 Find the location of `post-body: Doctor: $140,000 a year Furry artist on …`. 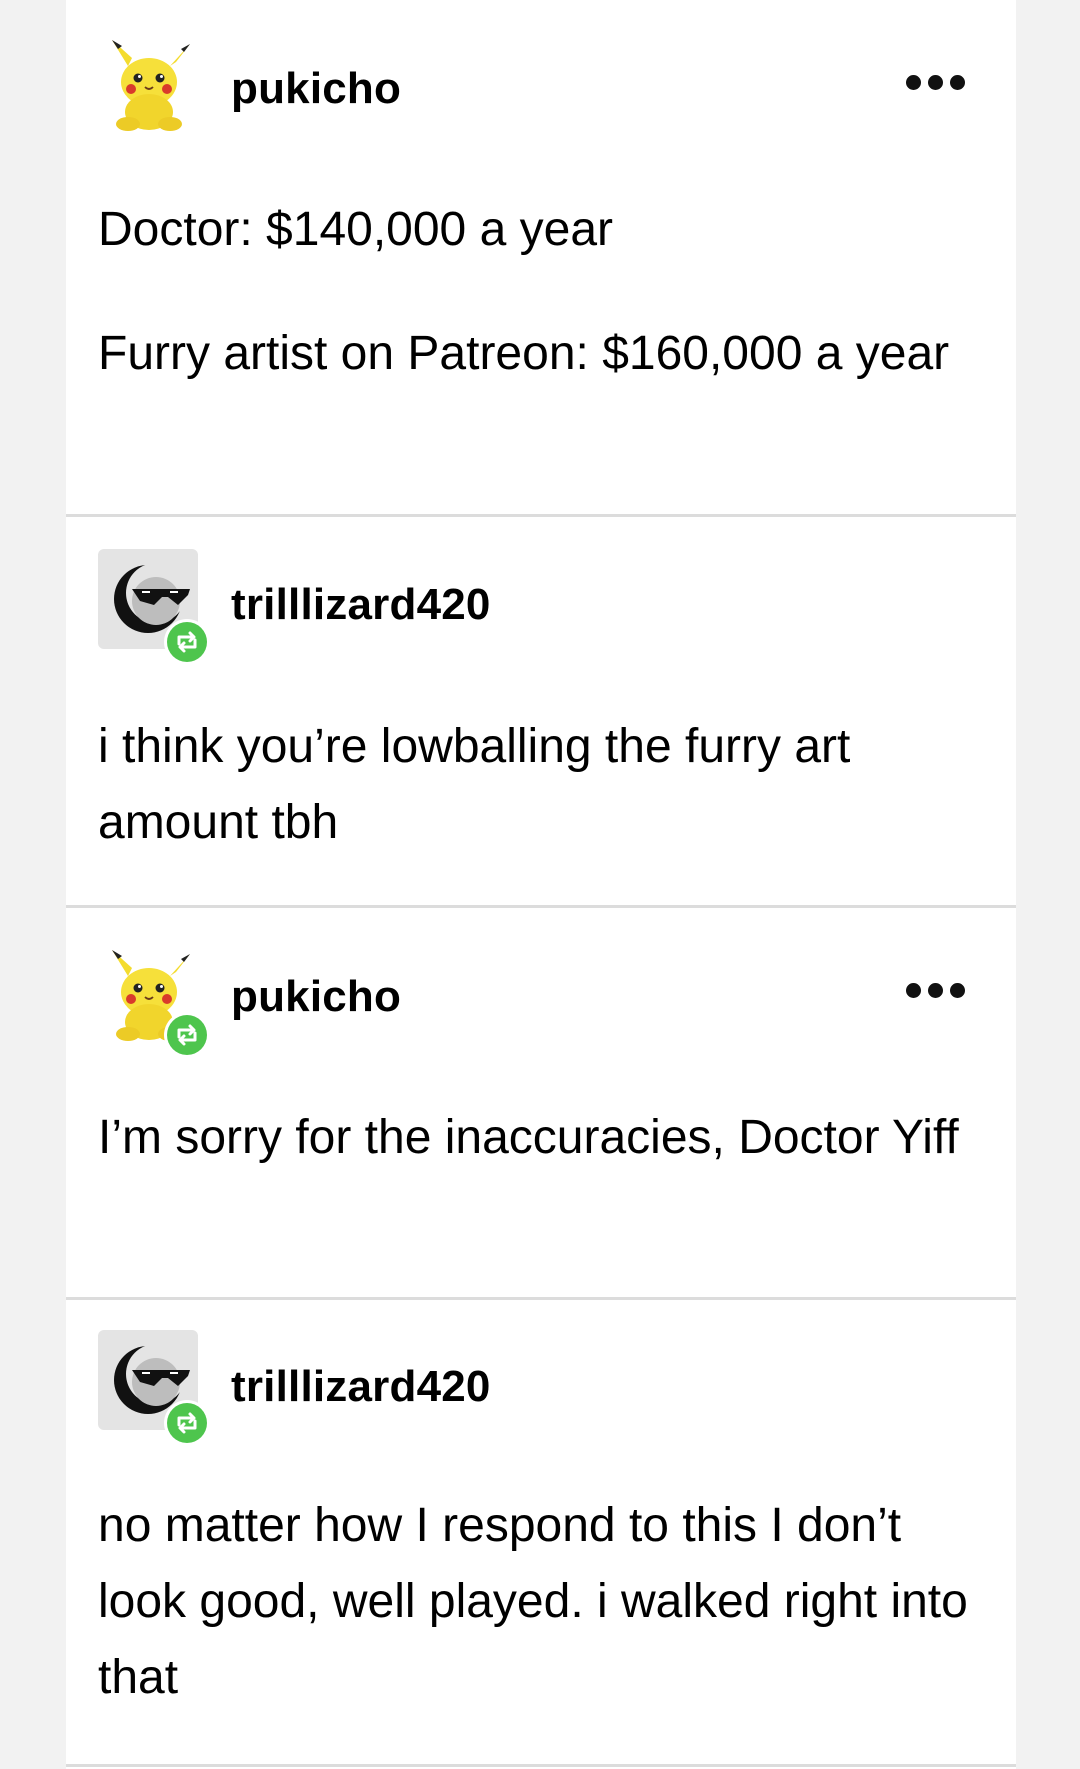

post-body: Doctor: $140,000 a year Furry artist on … is located at coordinates (538, 292).